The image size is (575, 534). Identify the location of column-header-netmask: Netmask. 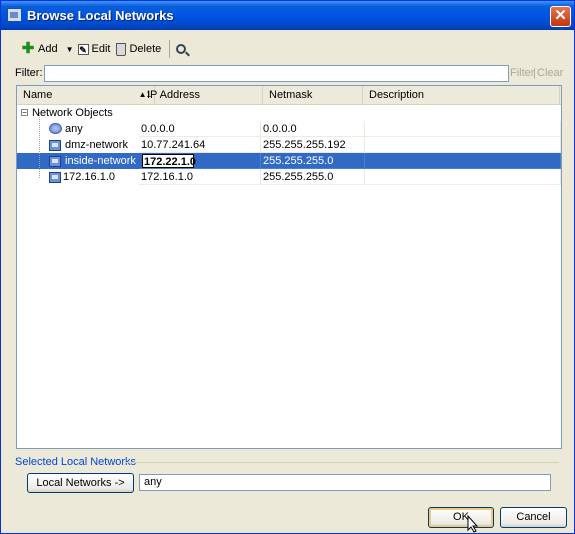
(313, 95).